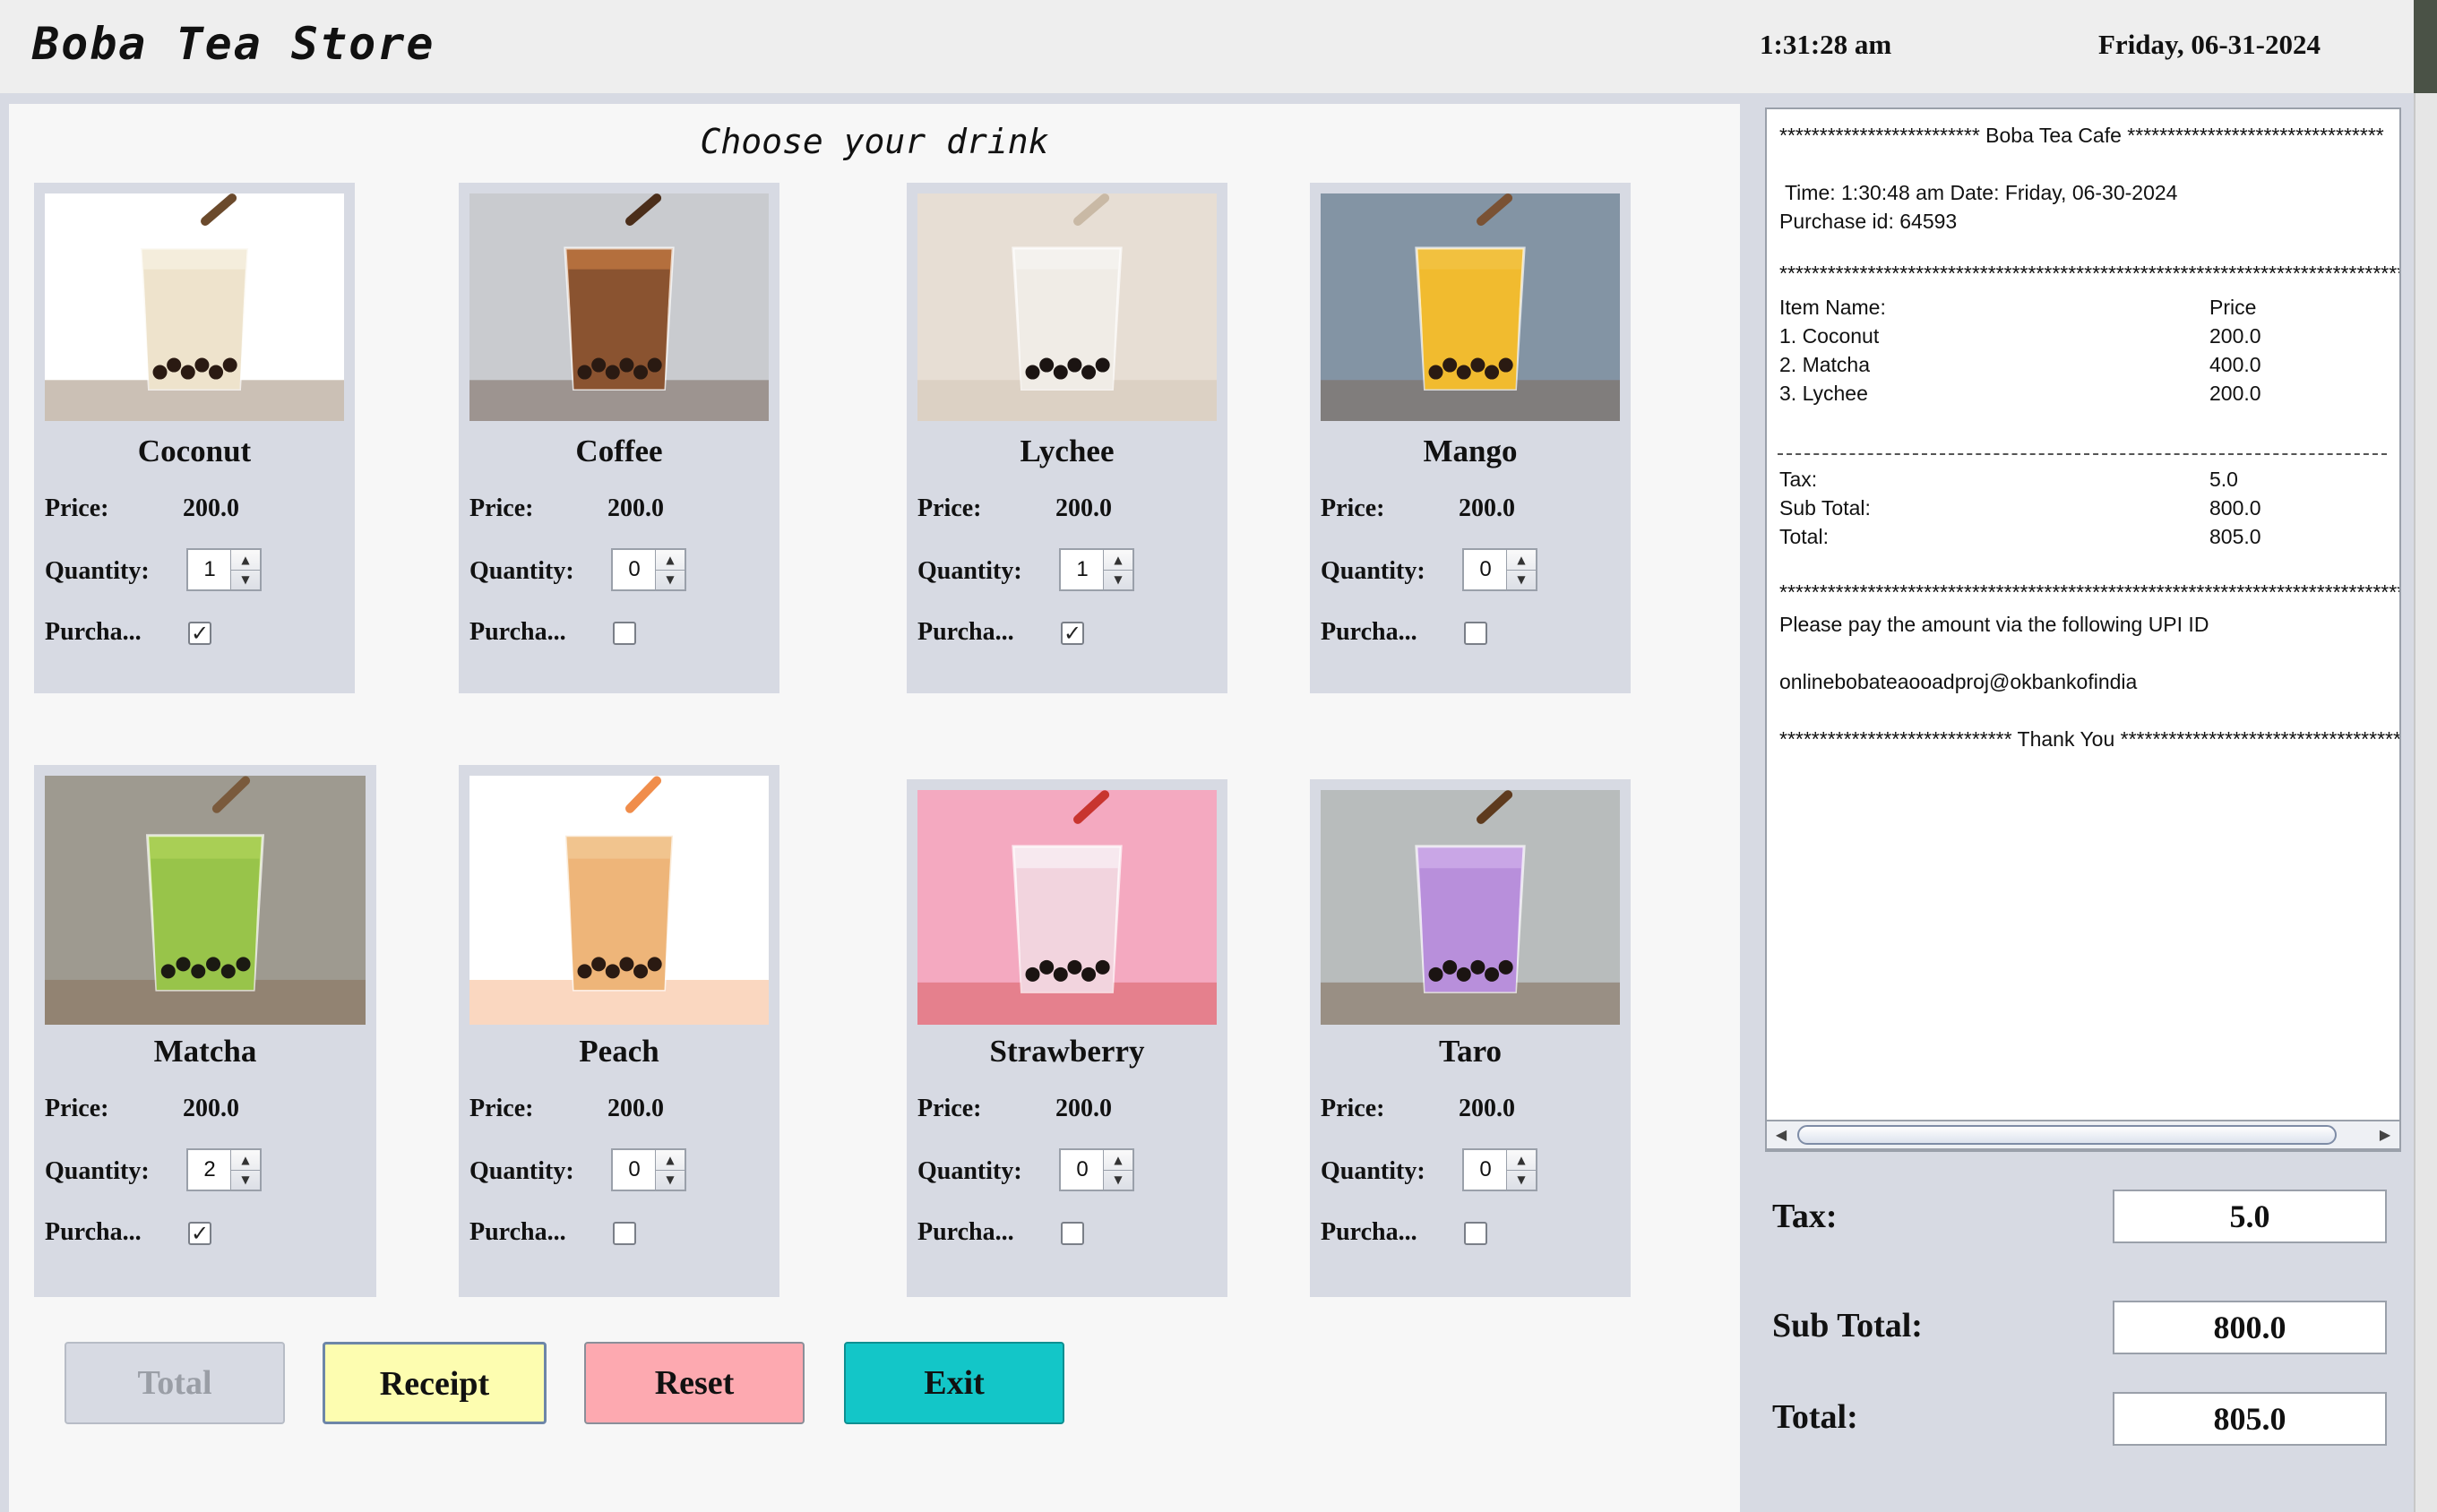 This screenshot has width=2437, height=1512. I want to click on scroll-left-icon: ◀, so click(1781, 1135).